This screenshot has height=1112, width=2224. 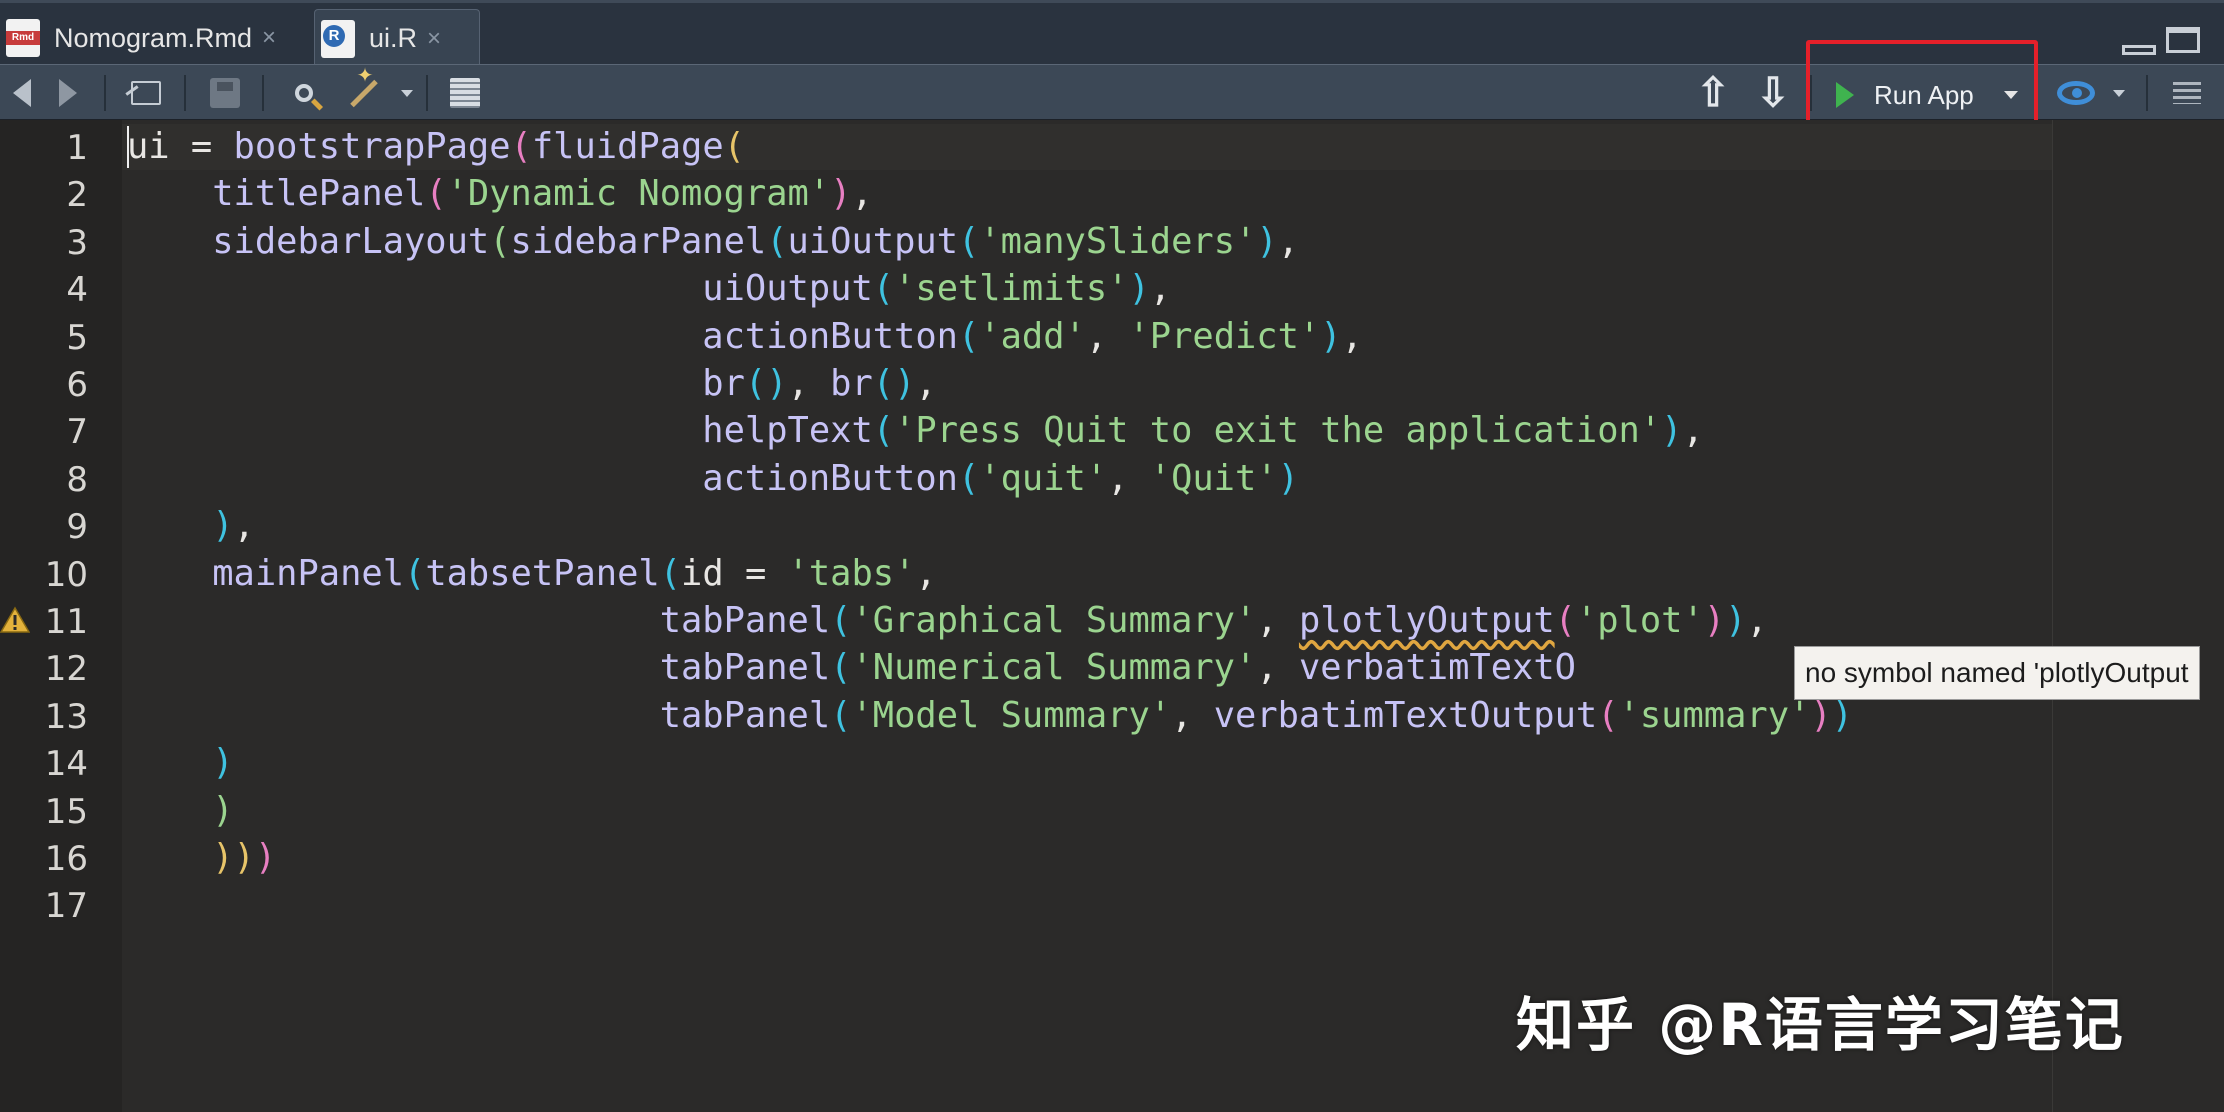 I want to click on save-icon, so click(x=225, y=93).